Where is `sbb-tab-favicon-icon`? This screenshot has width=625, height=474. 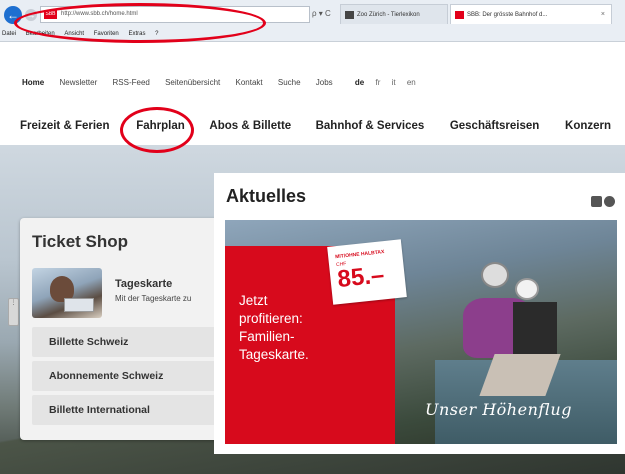
sbb-tab-favicon-icon is located at coordinates (459, 15).